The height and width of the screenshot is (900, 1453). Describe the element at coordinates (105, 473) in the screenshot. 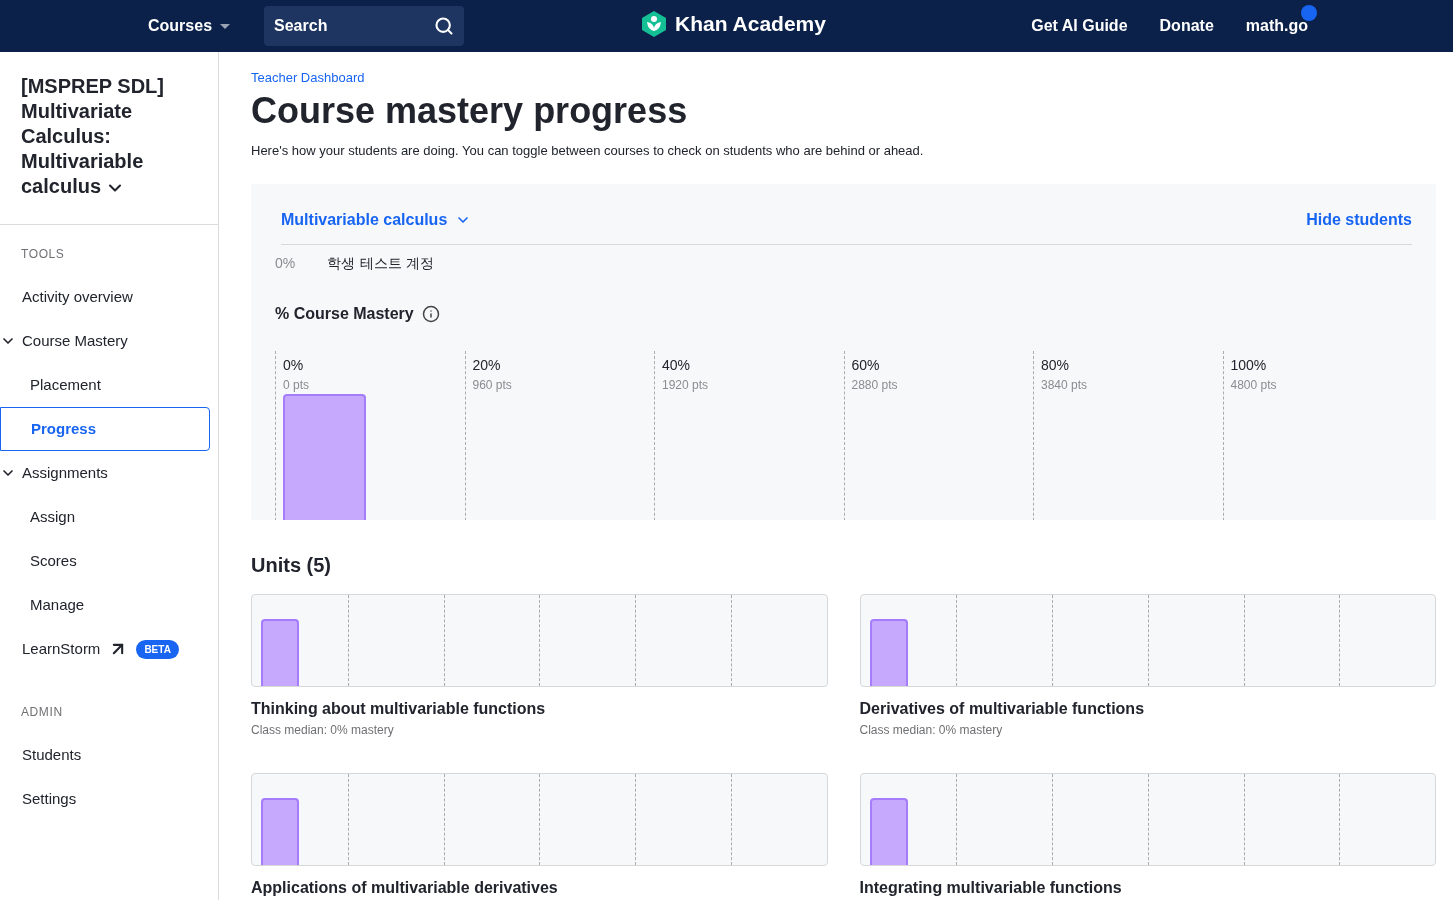

I see `sidebar-group: Assignments` at that location.